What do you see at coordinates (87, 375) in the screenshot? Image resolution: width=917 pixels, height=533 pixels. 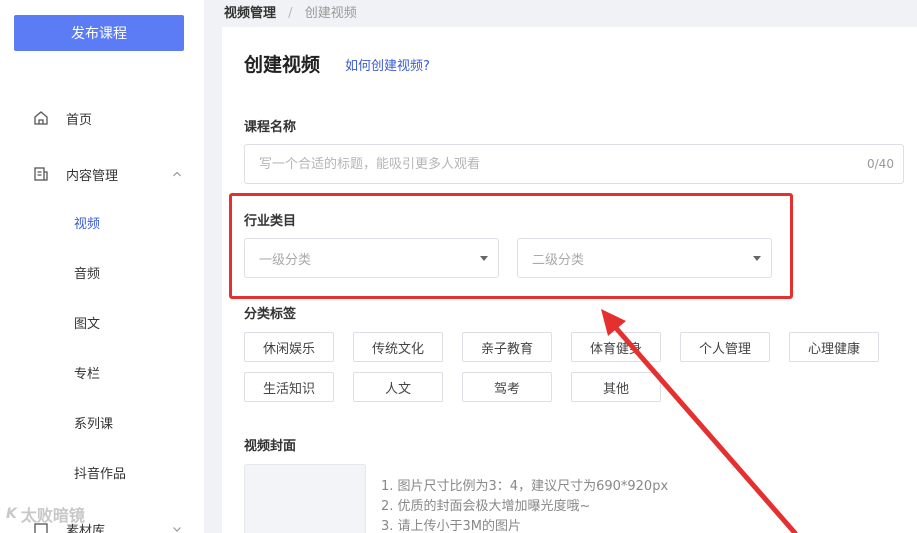 I see `sidebar-subitem-column: 专栏` at bounding box center [87, 375].